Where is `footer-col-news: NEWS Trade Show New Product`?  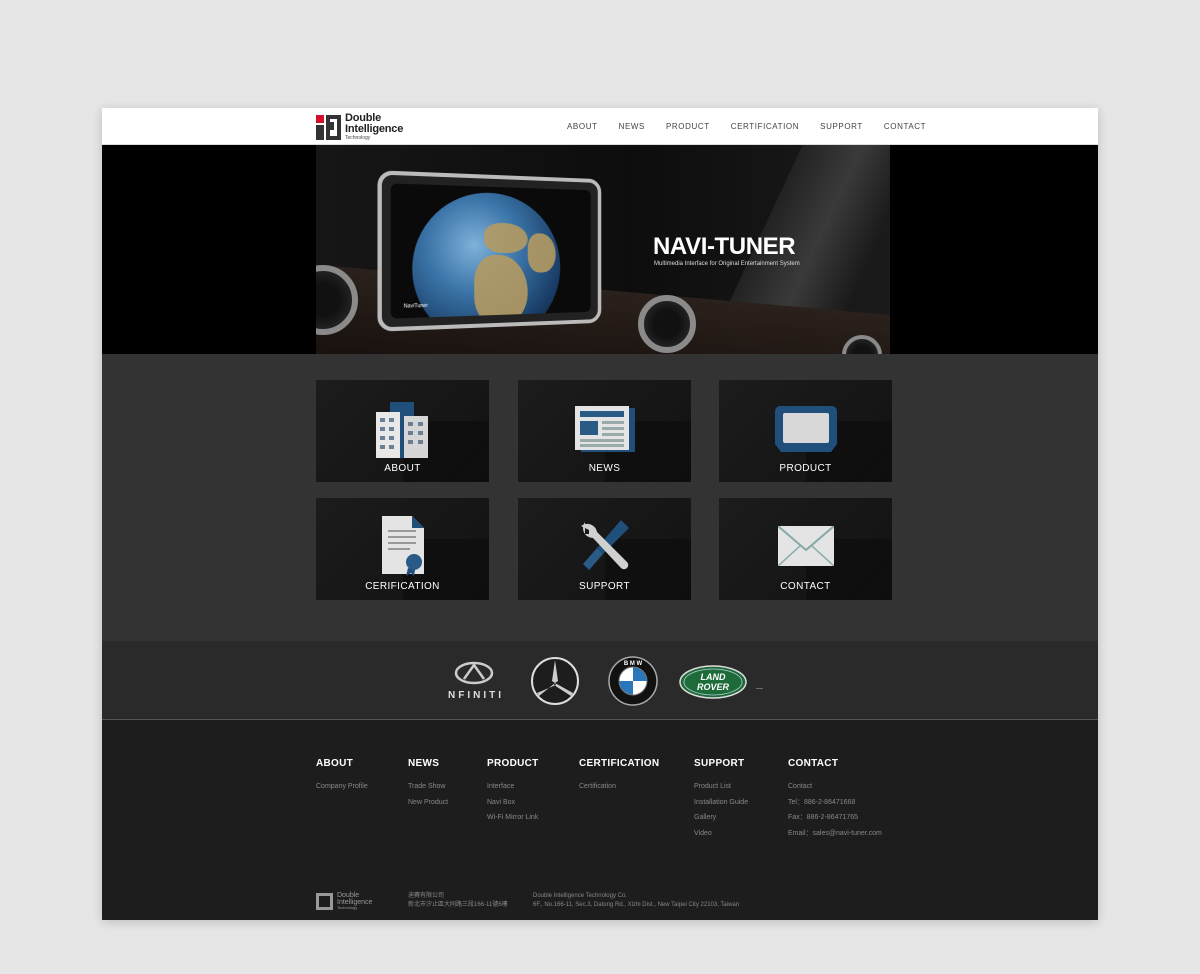 footer-col-news: NEWS Trade Show New Product is located at coordinates (428, 784).